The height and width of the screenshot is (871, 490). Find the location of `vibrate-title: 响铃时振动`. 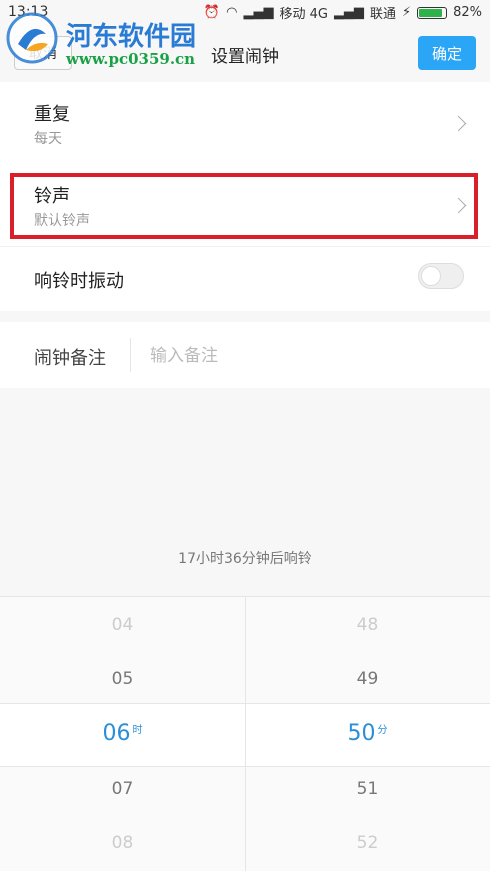

vibrate-title: 响铃时振动 is located at coordinates (79, 281).